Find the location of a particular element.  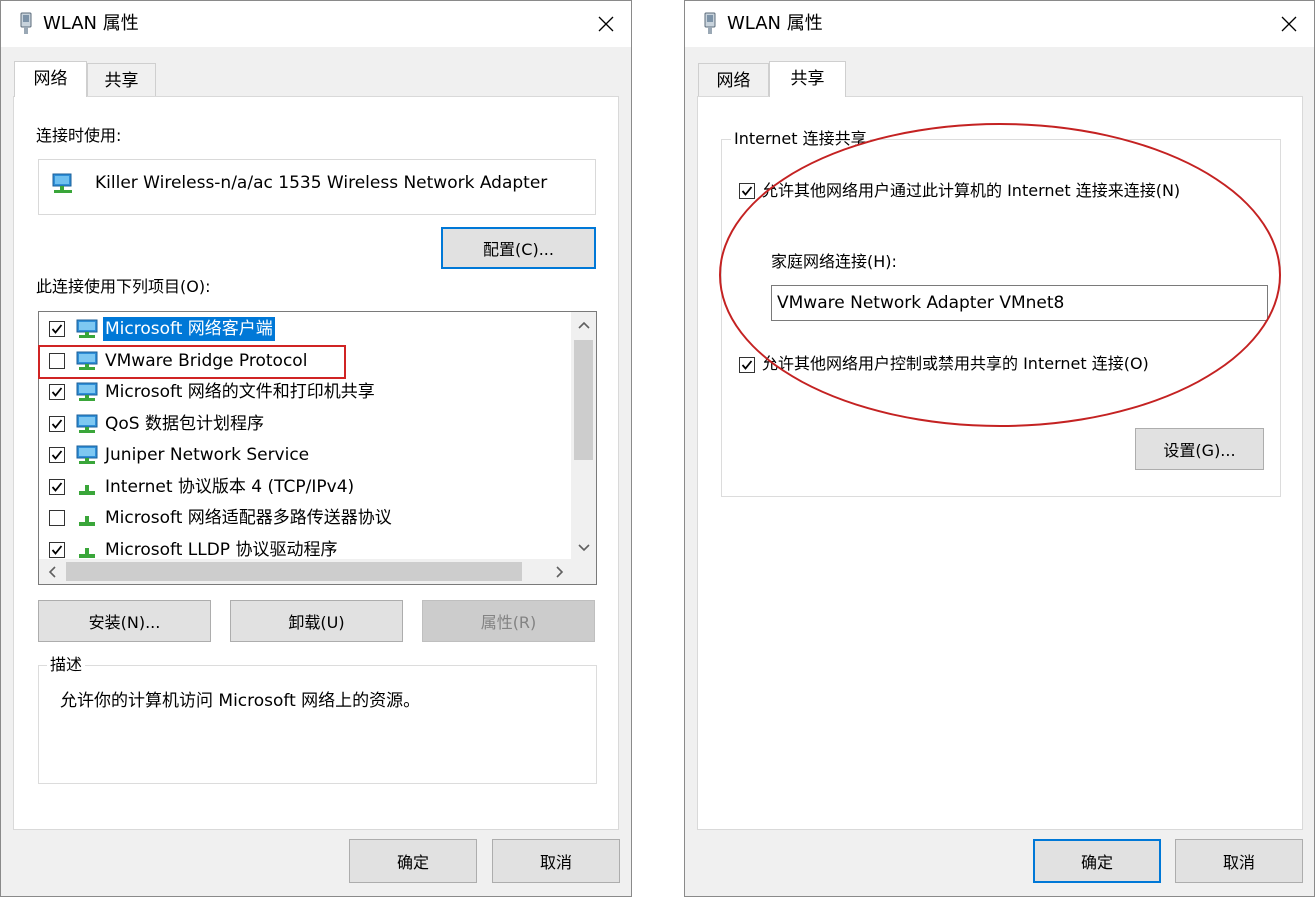

list-item: Juniper Network Service is located at coordinates (304, 455).